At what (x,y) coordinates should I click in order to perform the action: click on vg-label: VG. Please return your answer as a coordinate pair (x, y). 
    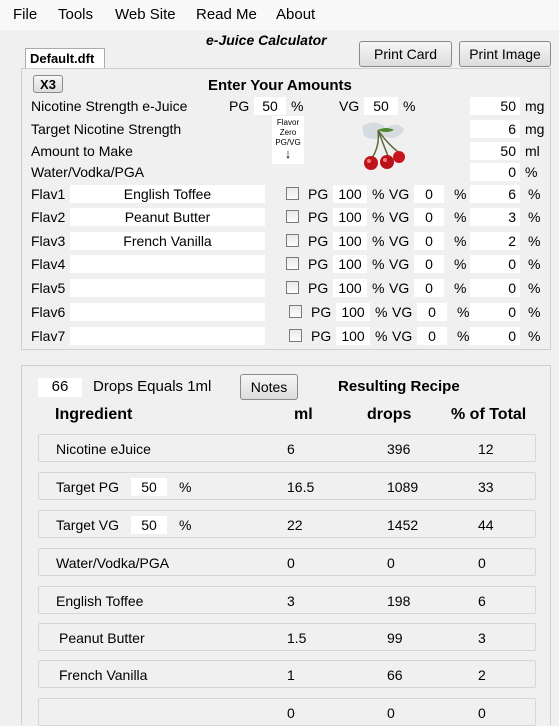
    Looking at the image, I should click on (349, 106).